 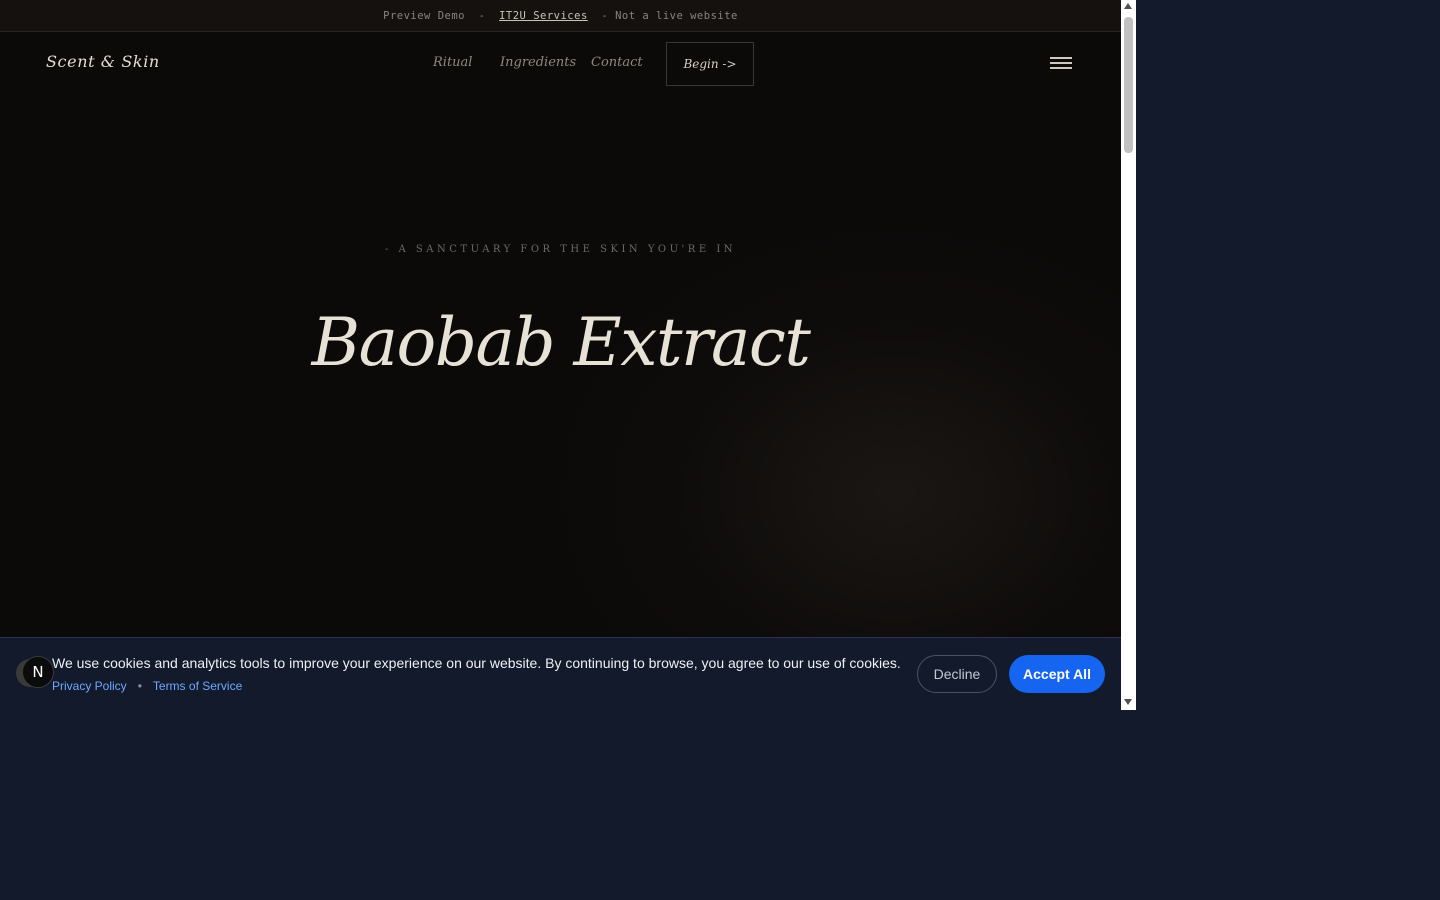 What do you see at coordinates (1128, 6) in the screenshot?
I see `scroll-up-arrow-icon` at bounding box center [1128, 6].